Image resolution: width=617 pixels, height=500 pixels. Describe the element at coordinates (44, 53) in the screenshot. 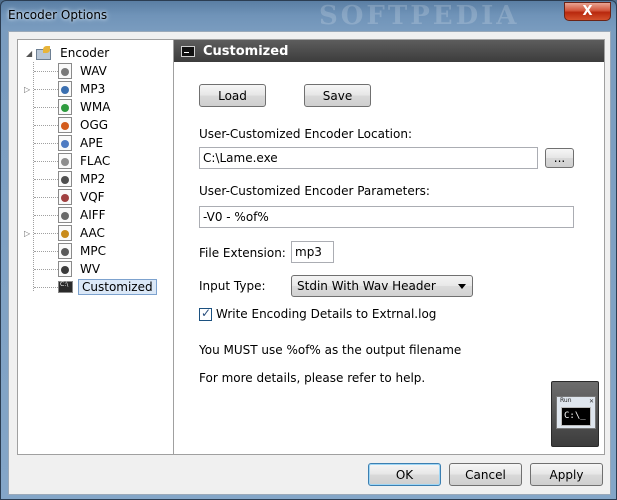

I see `encoder-icon` at that location.